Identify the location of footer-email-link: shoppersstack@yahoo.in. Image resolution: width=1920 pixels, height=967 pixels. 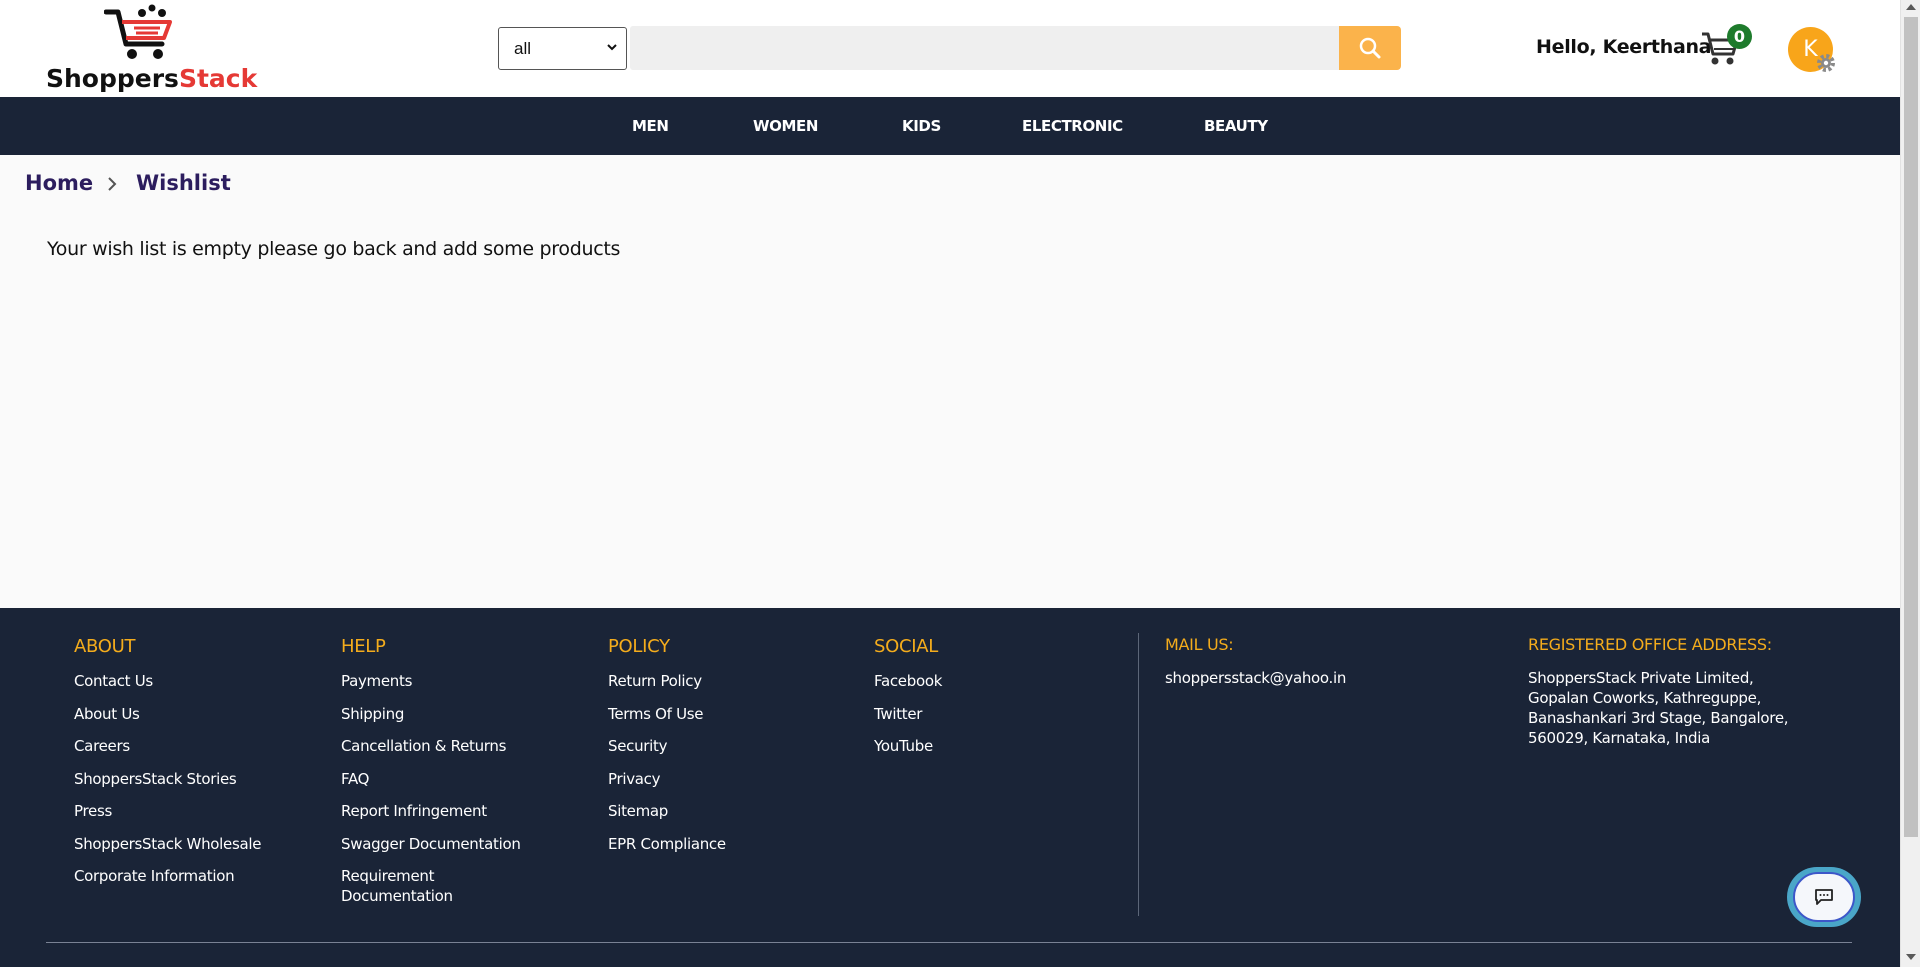
(1255, 678).